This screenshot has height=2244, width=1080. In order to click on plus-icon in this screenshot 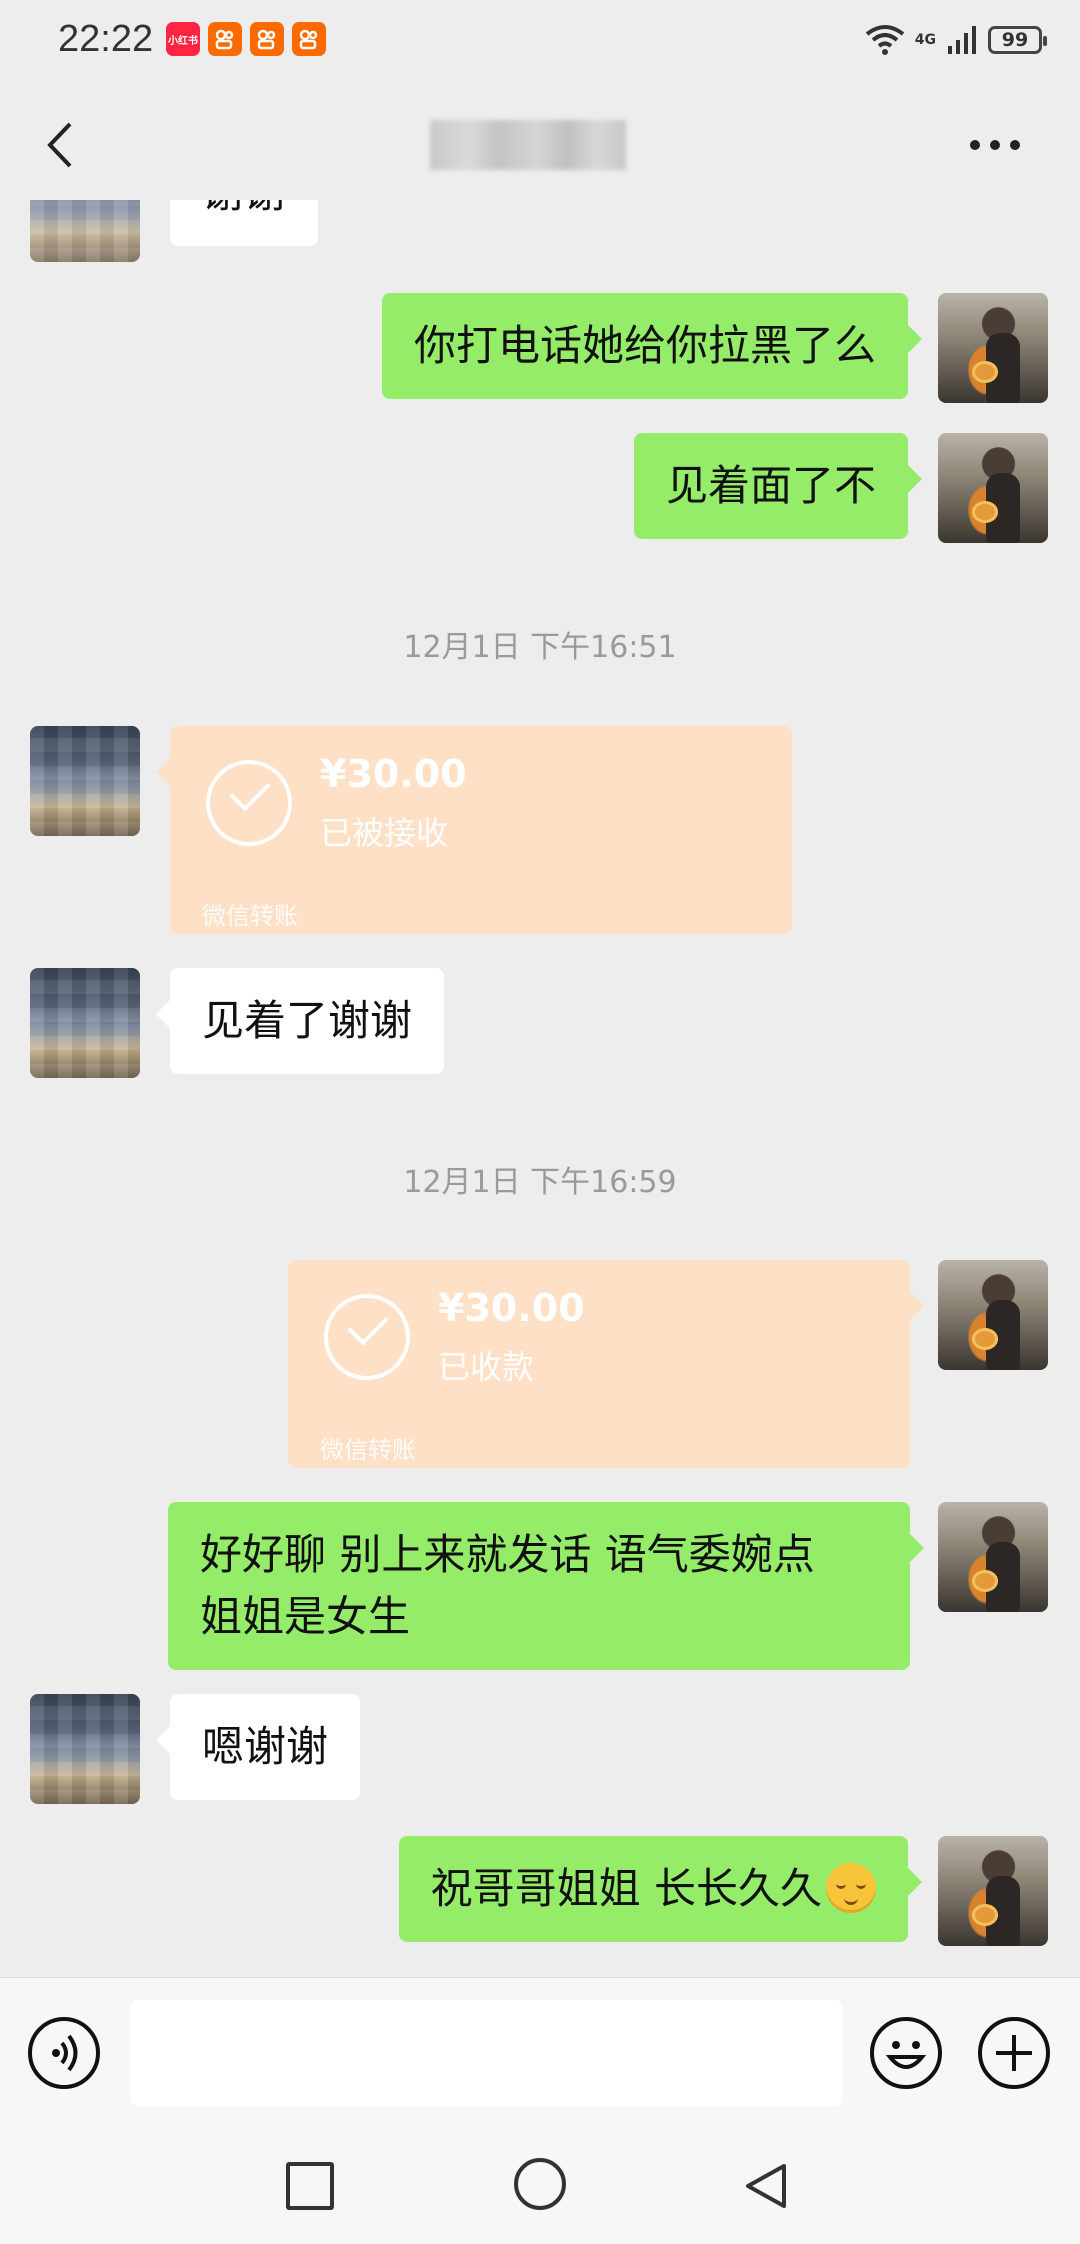, I will do `click(1014, 2053)`.